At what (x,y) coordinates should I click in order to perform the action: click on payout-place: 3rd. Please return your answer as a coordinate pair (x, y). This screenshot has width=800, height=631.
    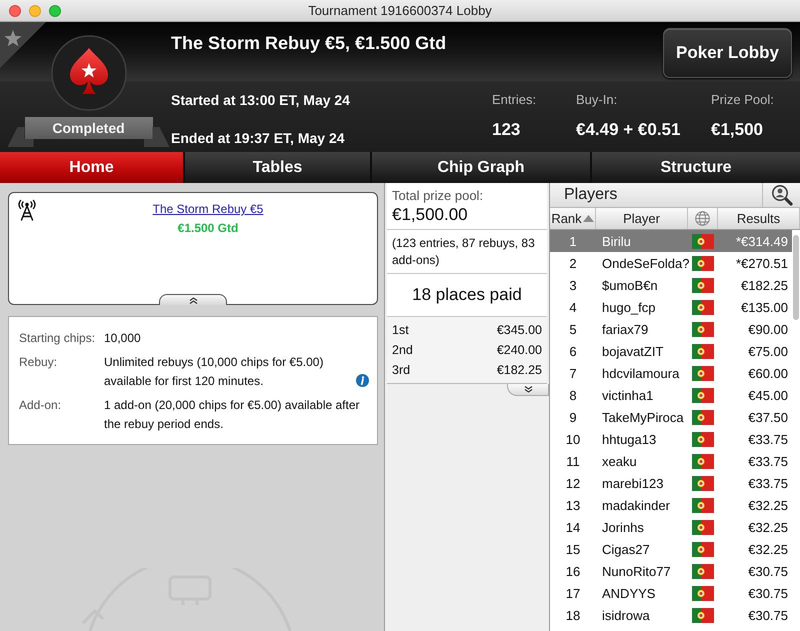
    Looking at the image, I should click on (401, 370).